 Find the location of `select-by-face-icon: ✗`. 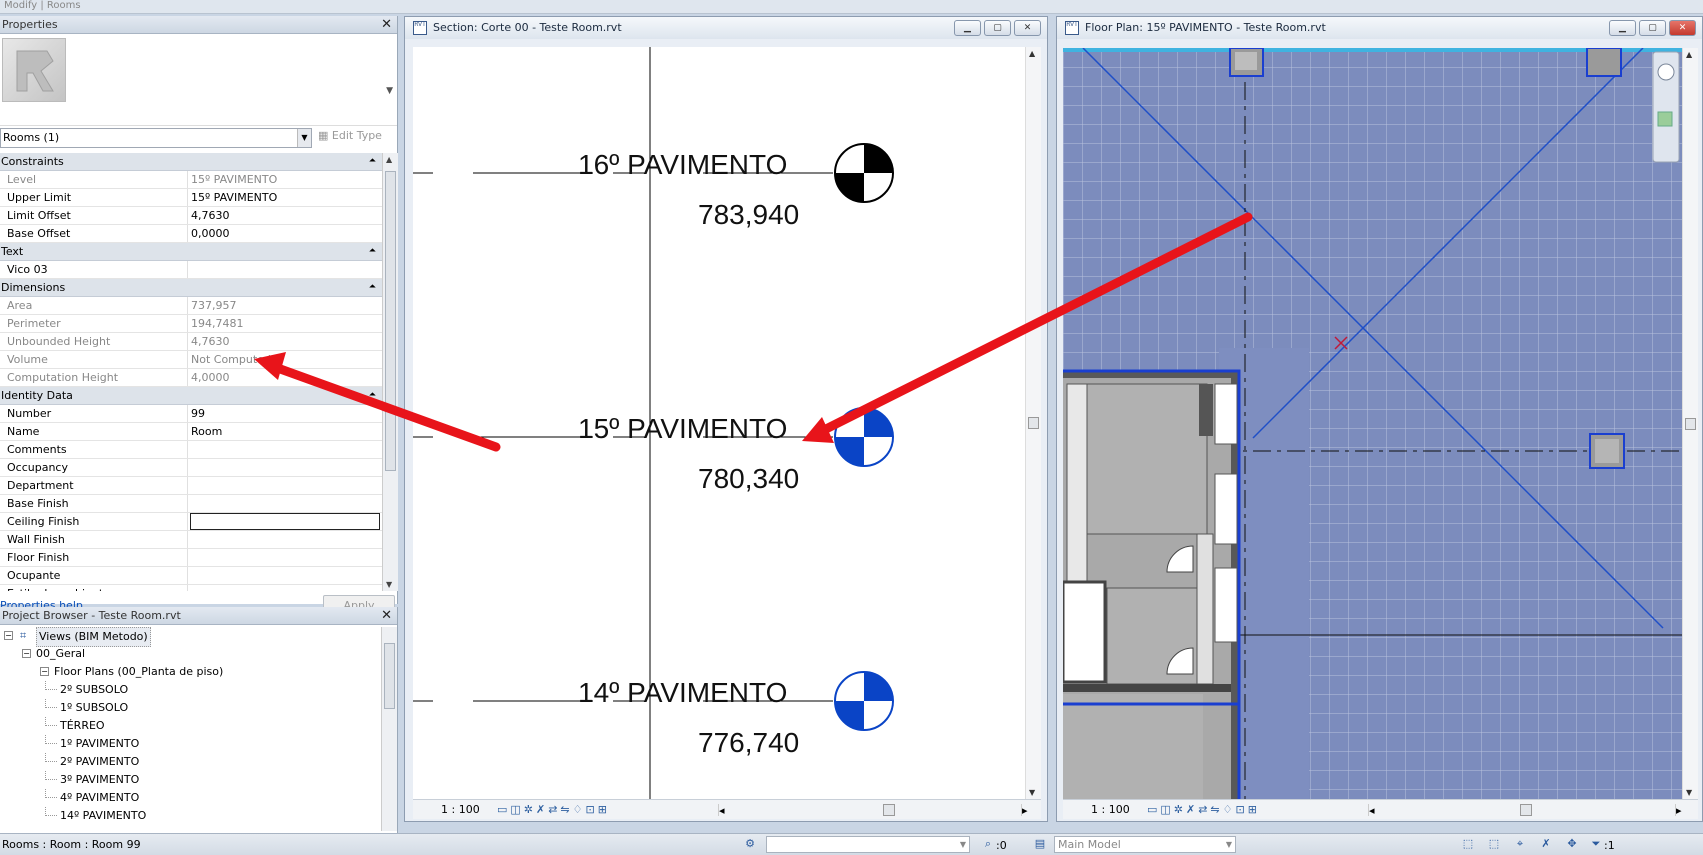

select-by-face-icon: ✗ is located at coordinates (1546, 844).